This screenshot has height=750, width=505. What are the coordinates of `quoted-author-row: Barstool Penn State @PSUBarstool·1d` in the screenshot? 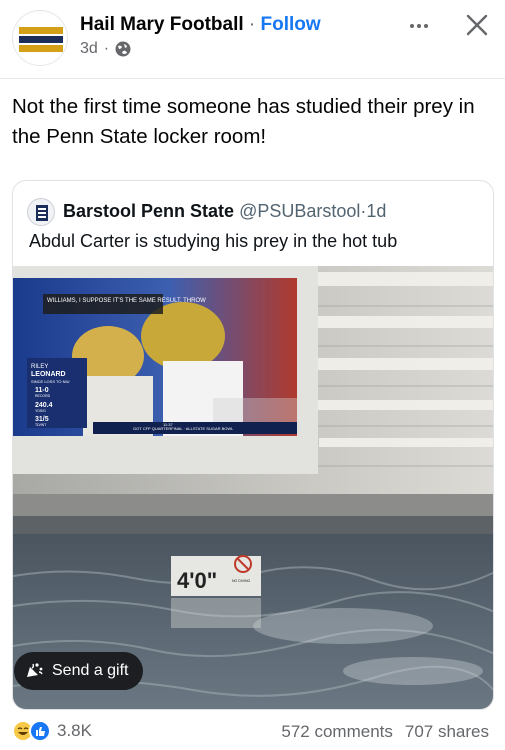 It's located at (224, 211).